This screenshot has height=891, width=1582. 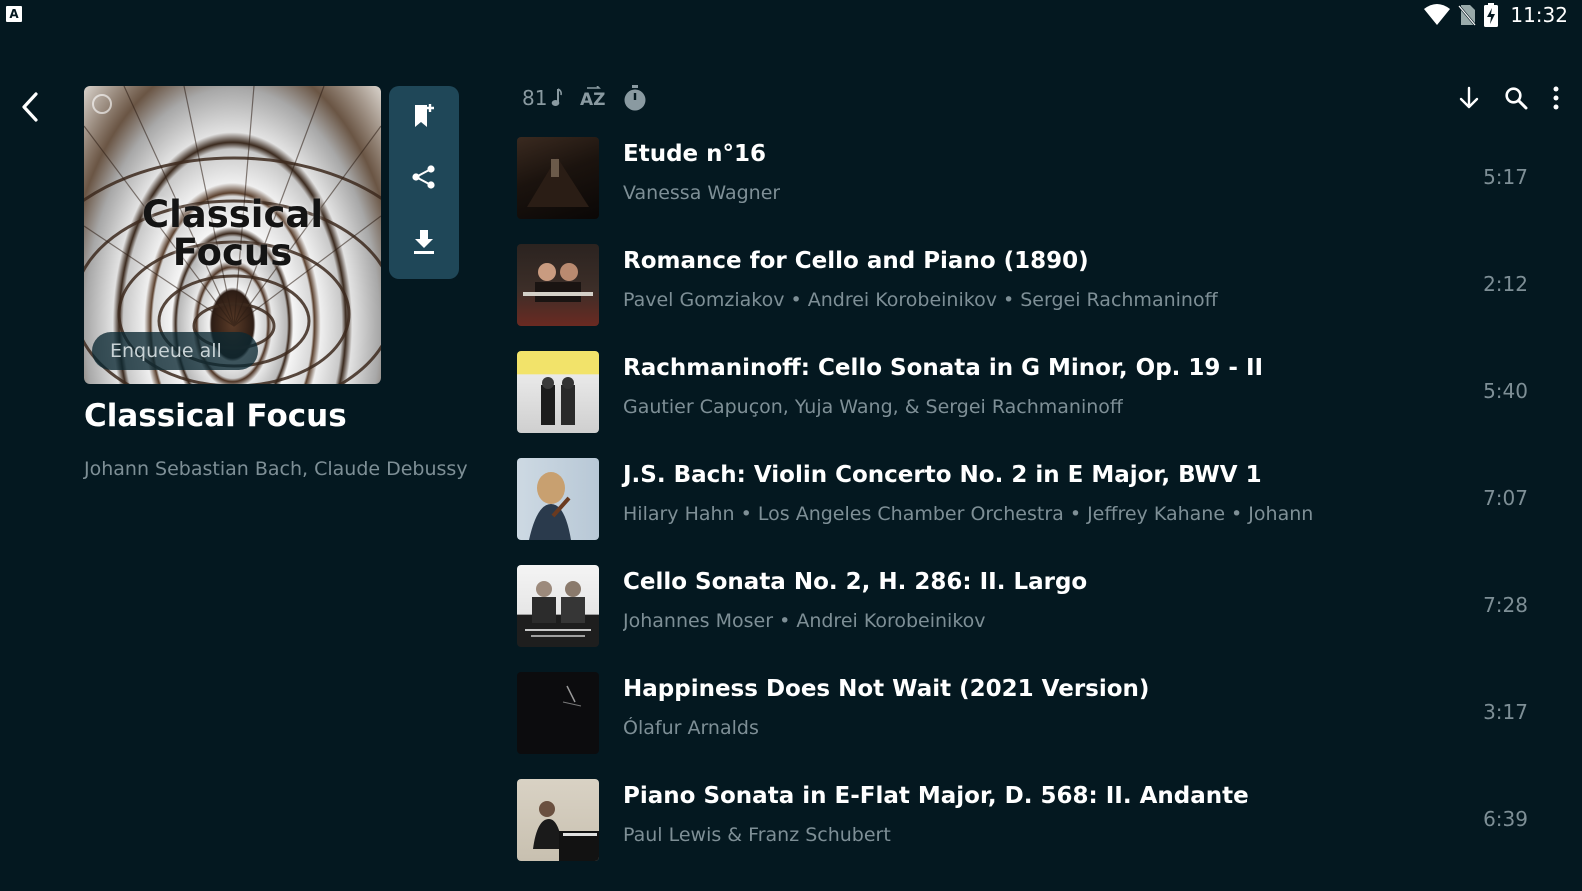 I want to click on track-title: Happiness Does Not Wait (2021 Version), so click(x=886, y=689).